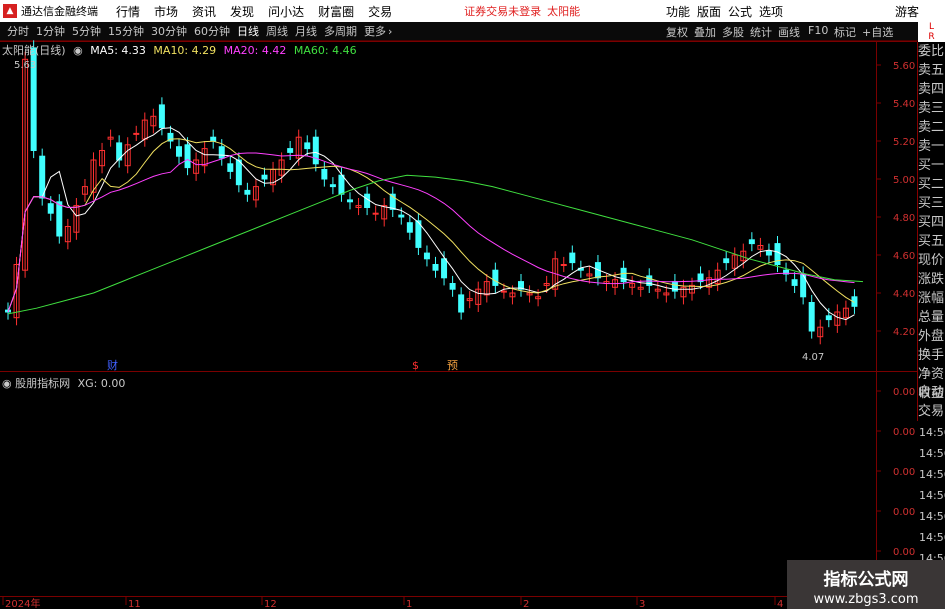  I want to click on time-label: 3, so click(642, 604).